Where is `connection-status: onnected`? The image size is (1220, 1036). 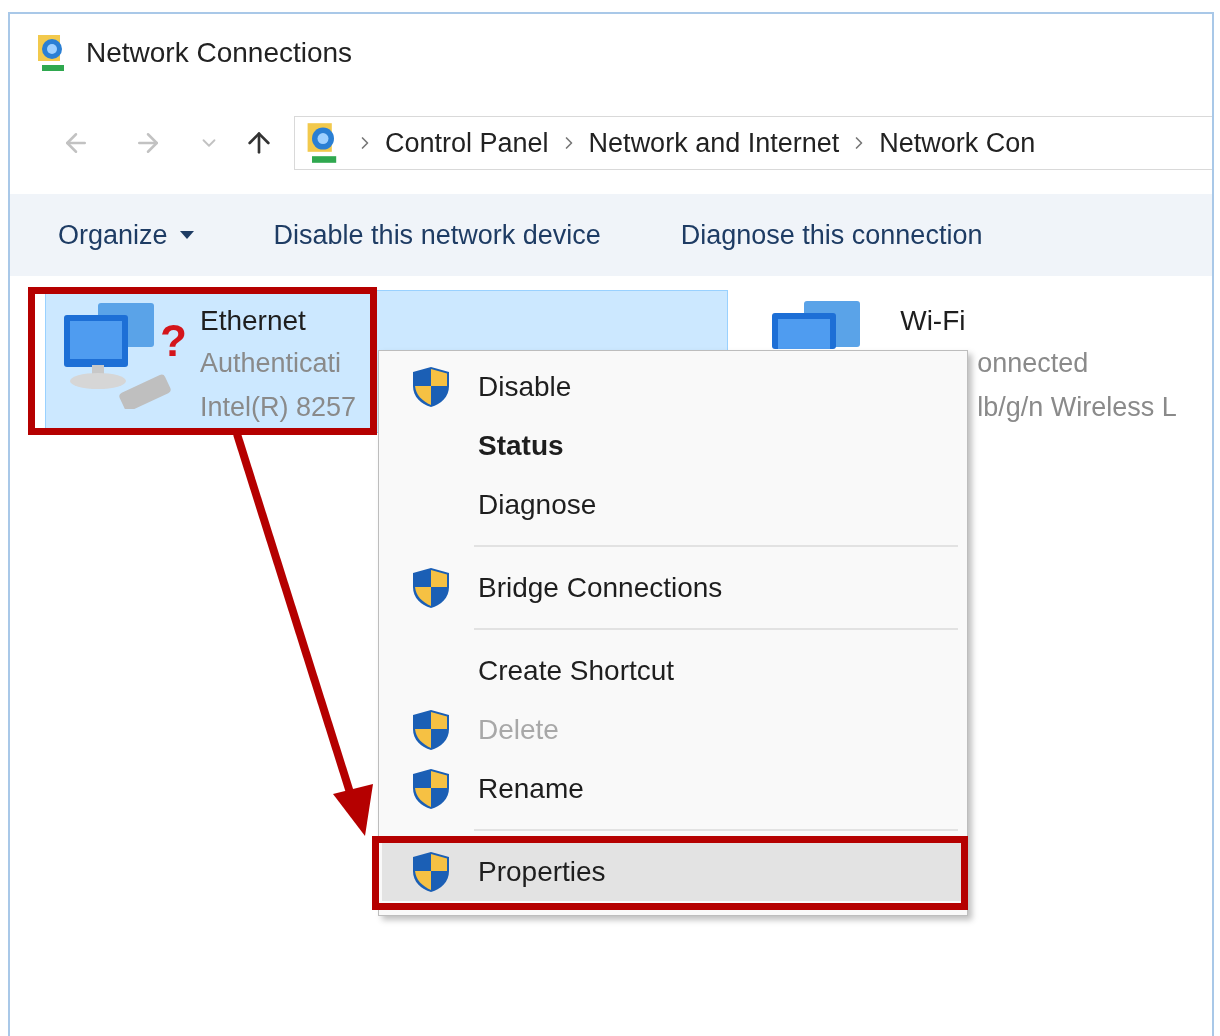
connection-status: onnected is located at coordinates (1033, 363).